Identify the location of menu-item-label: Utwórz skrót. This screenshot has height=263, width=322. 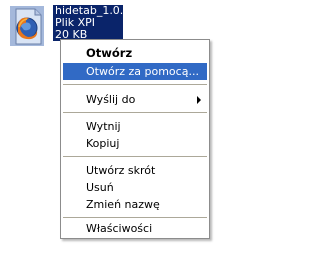
(121, 170).